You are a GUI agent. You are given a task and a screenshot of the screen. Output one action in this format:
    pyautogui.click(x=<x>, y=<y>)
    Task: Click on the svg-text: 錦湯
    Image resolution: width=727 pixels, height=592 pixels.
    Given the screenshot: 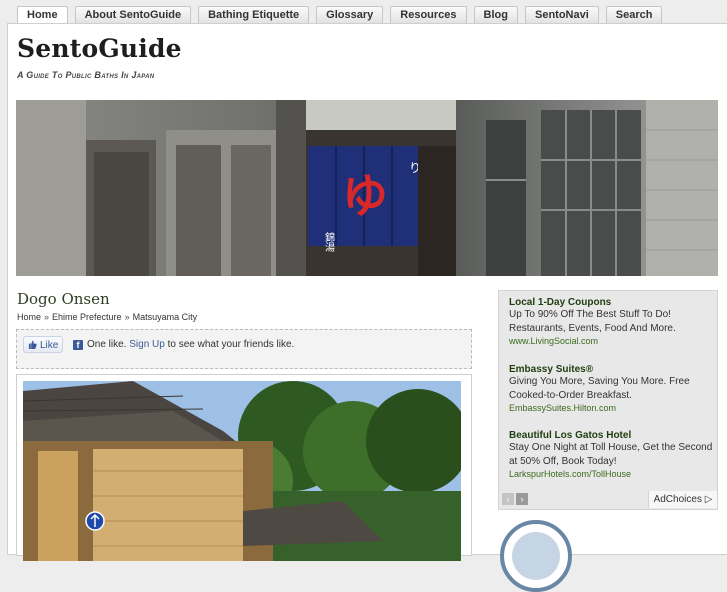 What is the action you would take?
    pyautogui.click(x=329, y=242)
    